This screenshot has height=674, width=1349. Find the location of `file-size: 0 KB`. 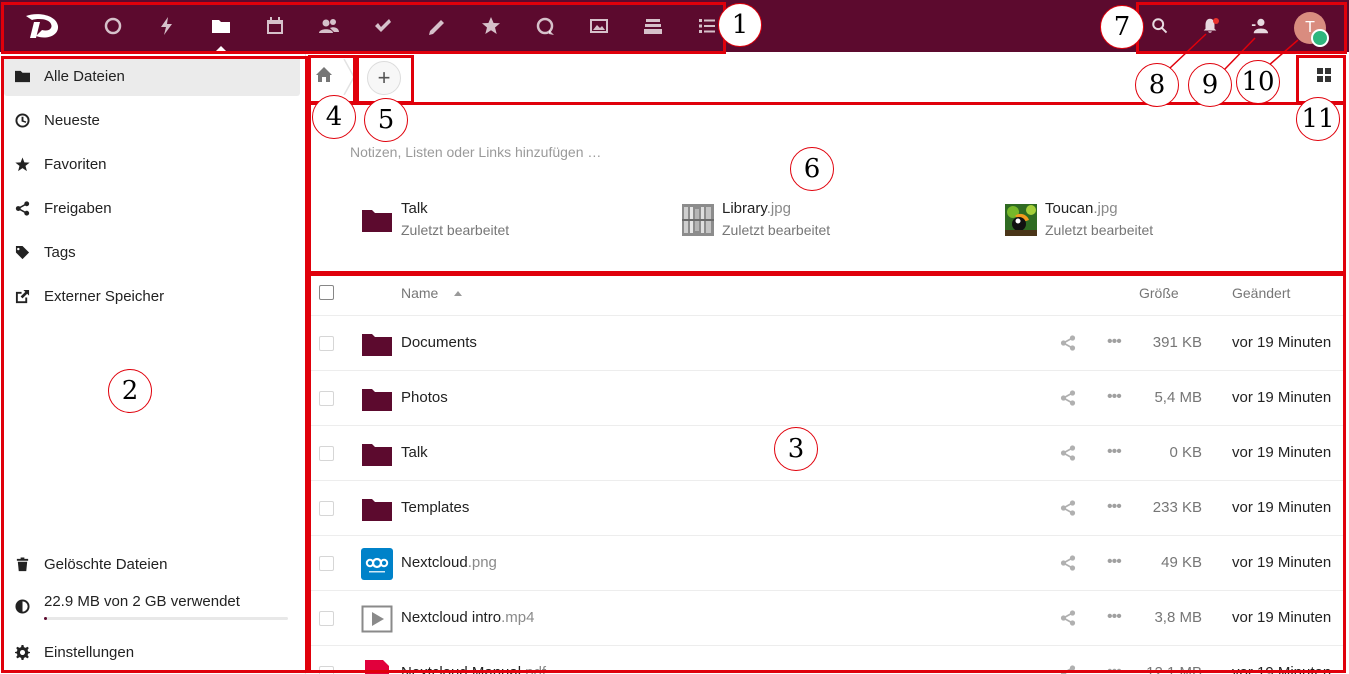

file-size: 0 KB is located at coordinates (1185, 452).